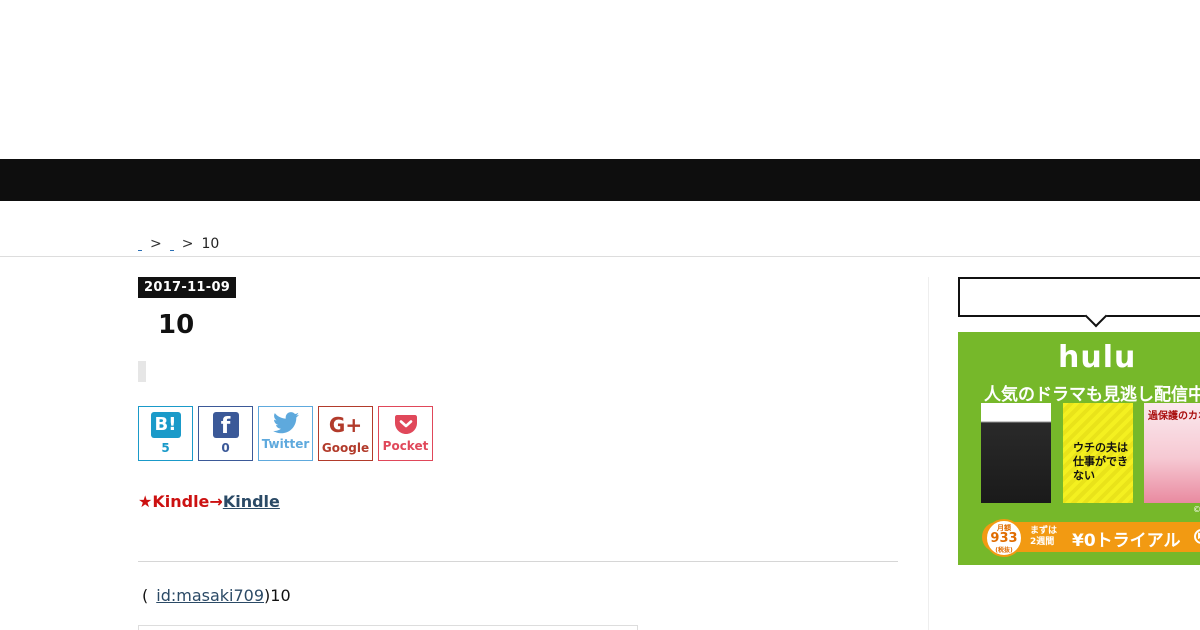 The height and width of the screenshot is (630, 1200). What do you see at coordinates (277, 595) in the screenshot?
I see `author-suffix: )10` at bounding box center [277, 595].